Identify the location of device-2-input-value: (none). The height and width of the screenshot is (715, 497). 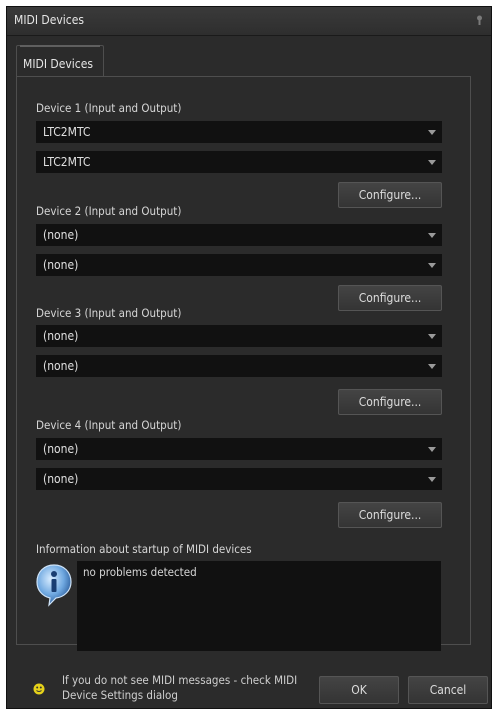
(61, 235).